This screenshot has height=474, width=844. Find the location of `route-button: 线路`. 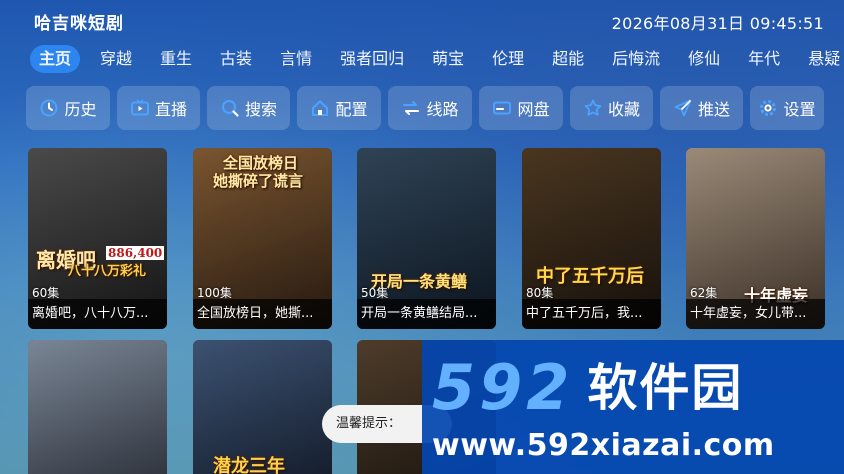

route-button: 线路 is located at coordinates (430, 108).